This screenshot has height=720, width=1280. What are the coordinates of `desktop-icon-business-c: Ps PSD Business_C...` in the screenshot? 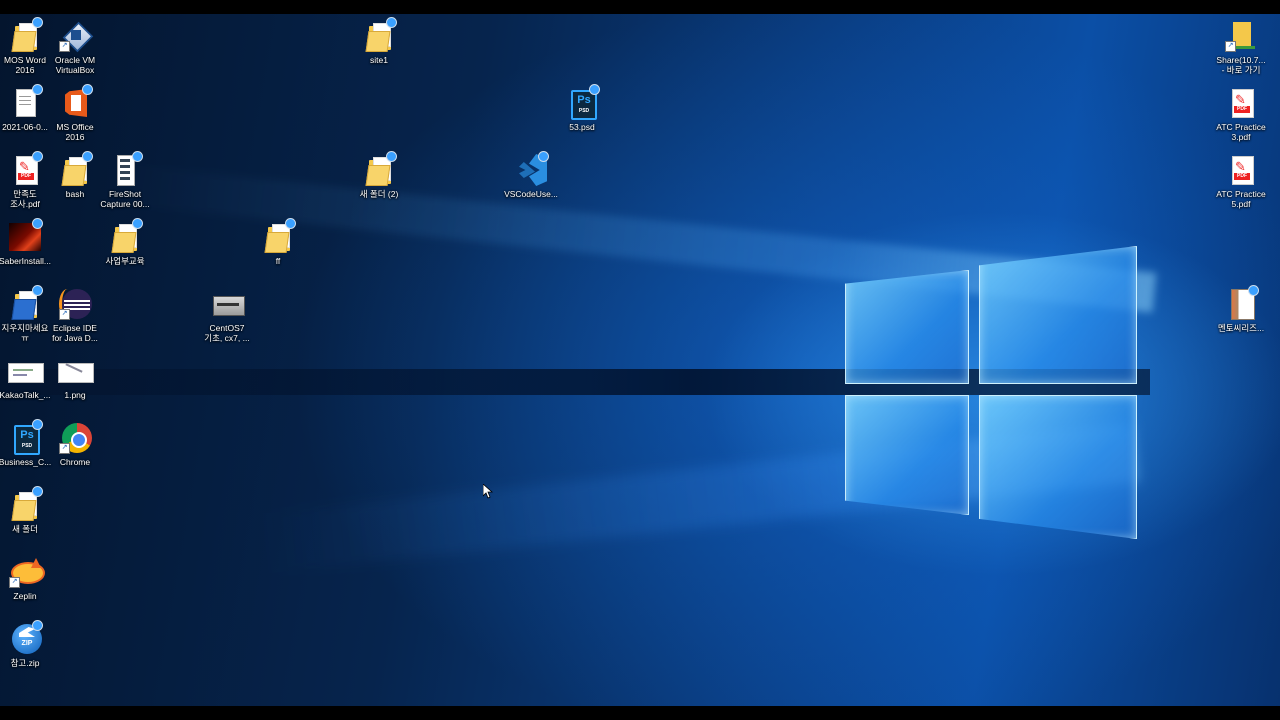 It's located at (25, 443).